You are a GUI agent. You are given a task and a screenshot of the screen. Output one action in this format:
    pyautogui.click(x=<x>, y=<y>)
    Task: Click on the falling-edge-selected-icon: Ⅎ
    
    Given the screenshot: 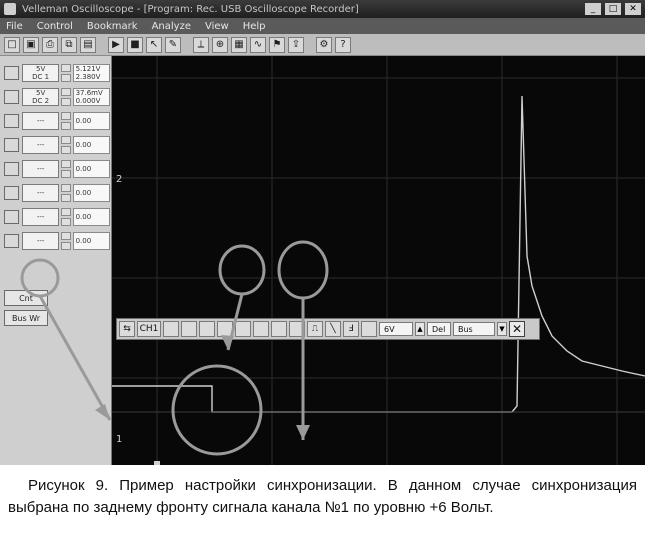 What is the action you would take?
    pyautogui.click(x=351, y=329)
    